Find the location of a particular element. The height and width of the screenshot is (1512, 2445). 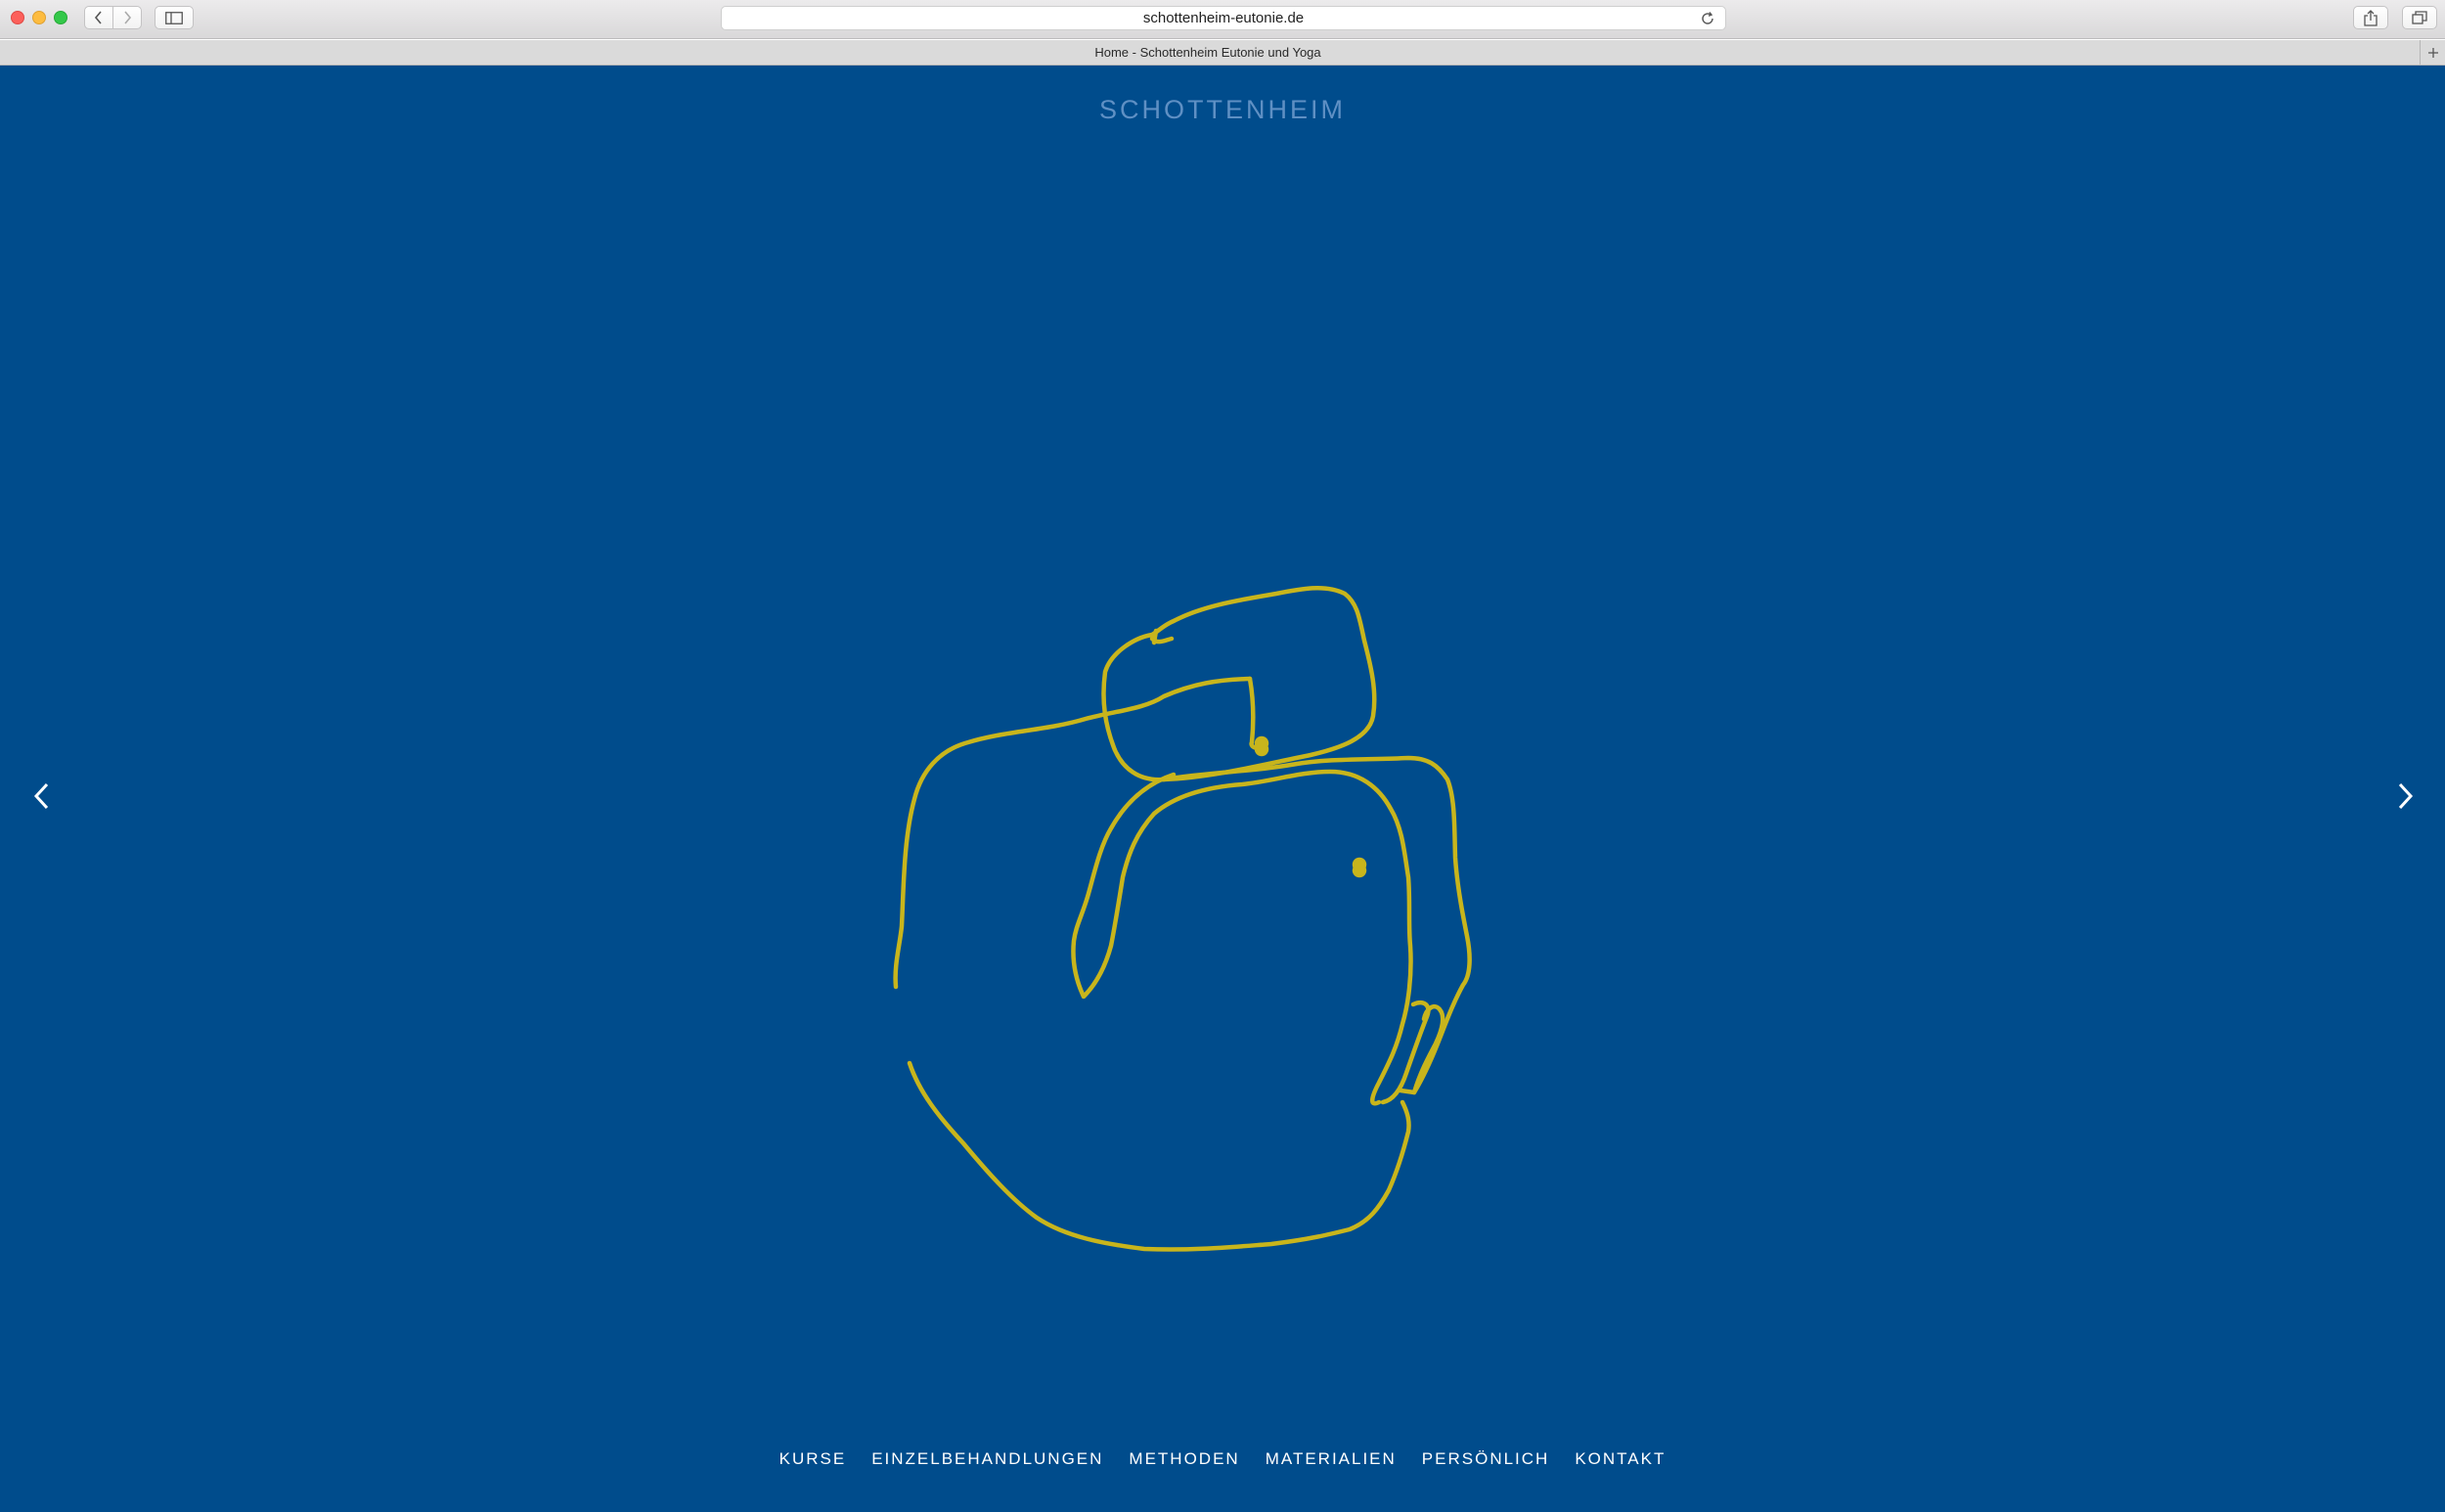

sidebar-icon is located at coordinates (174, 17).